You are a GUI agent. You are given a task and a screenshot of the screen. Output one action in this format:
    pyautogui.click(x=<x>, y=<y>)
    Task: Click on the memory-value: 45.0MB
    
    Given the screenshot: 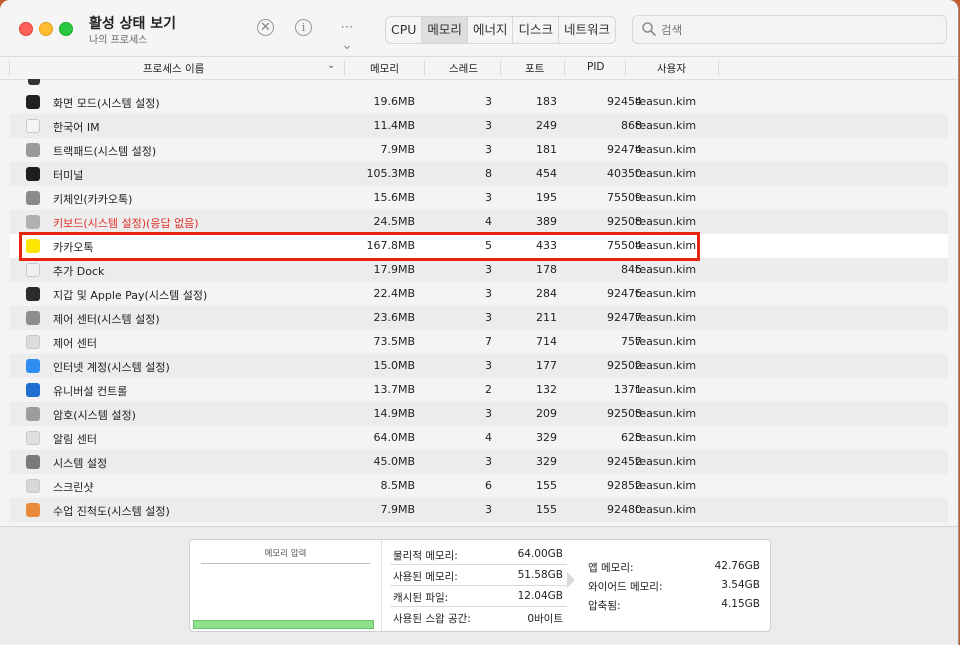 What is the action you would take?
    pyautogui.click(x=394, y=461)
    